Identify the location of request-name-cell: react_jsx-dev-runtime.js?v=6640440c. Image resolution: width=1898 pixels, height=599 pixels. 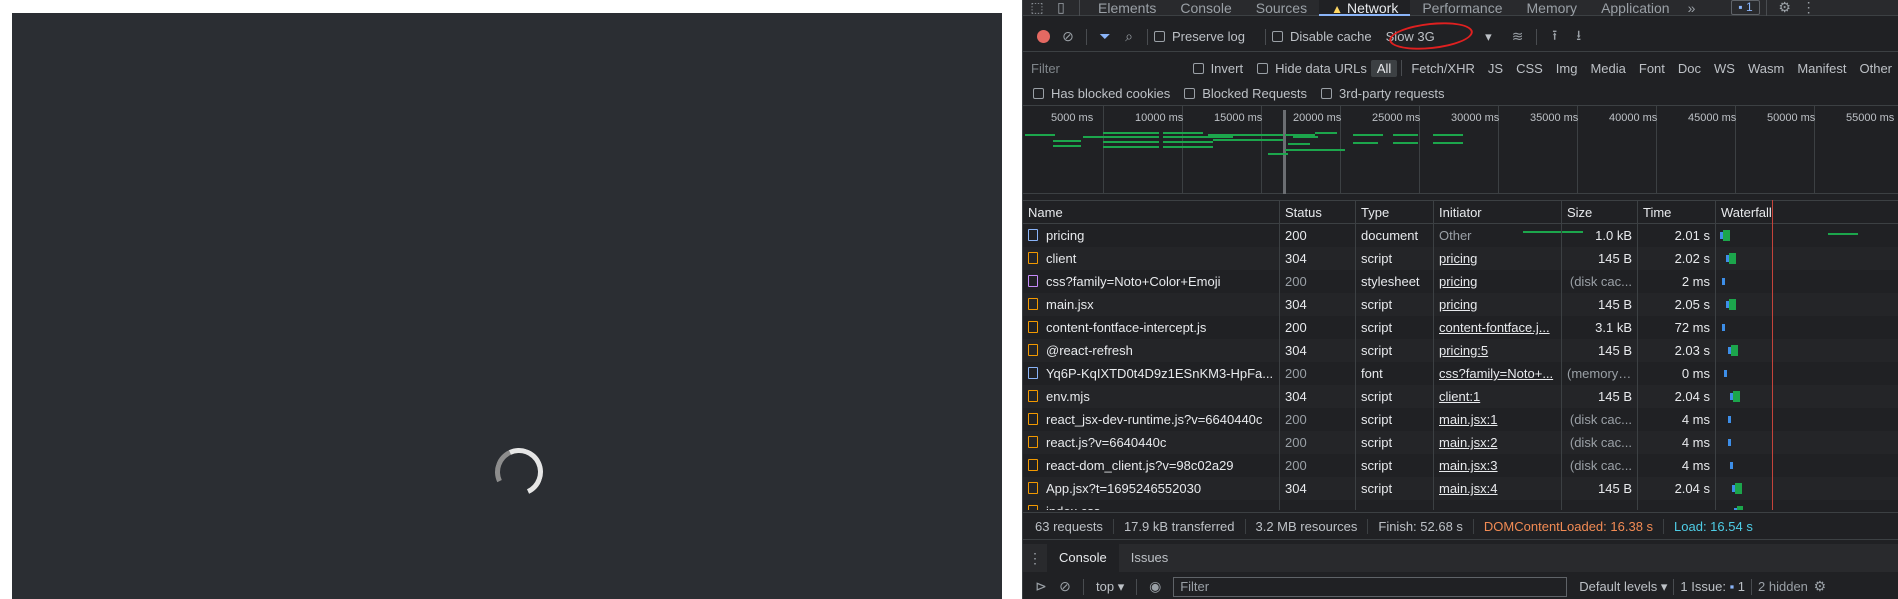
(1151, 419).